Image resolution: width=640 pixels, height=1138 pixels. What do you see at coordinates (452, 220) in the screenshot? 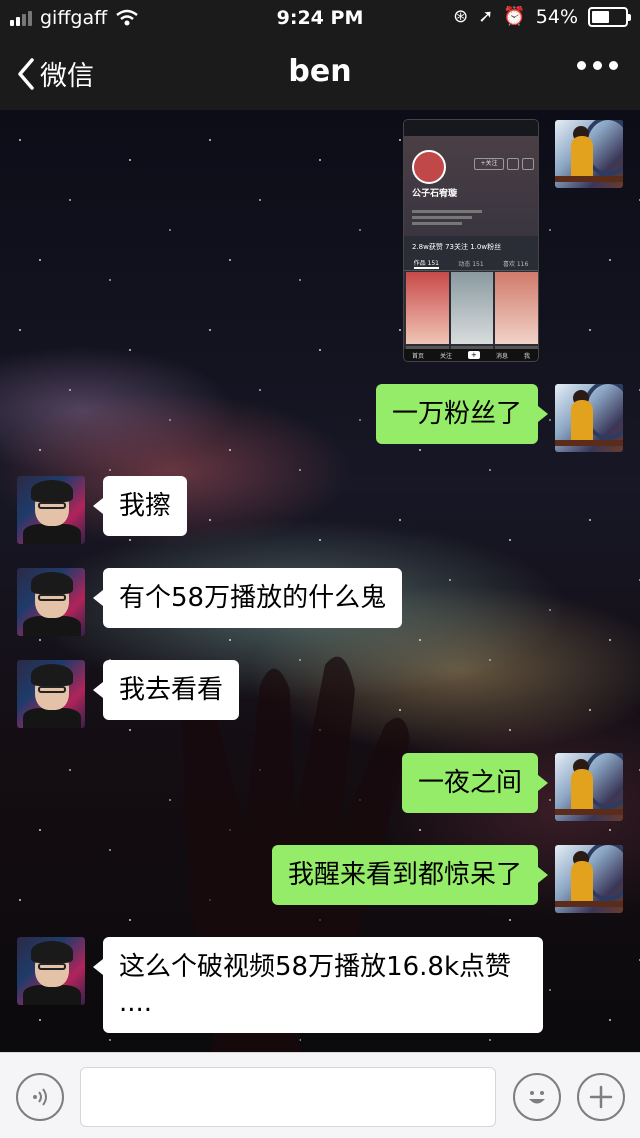
I see `image-bio` at bounding box center [452, 220].